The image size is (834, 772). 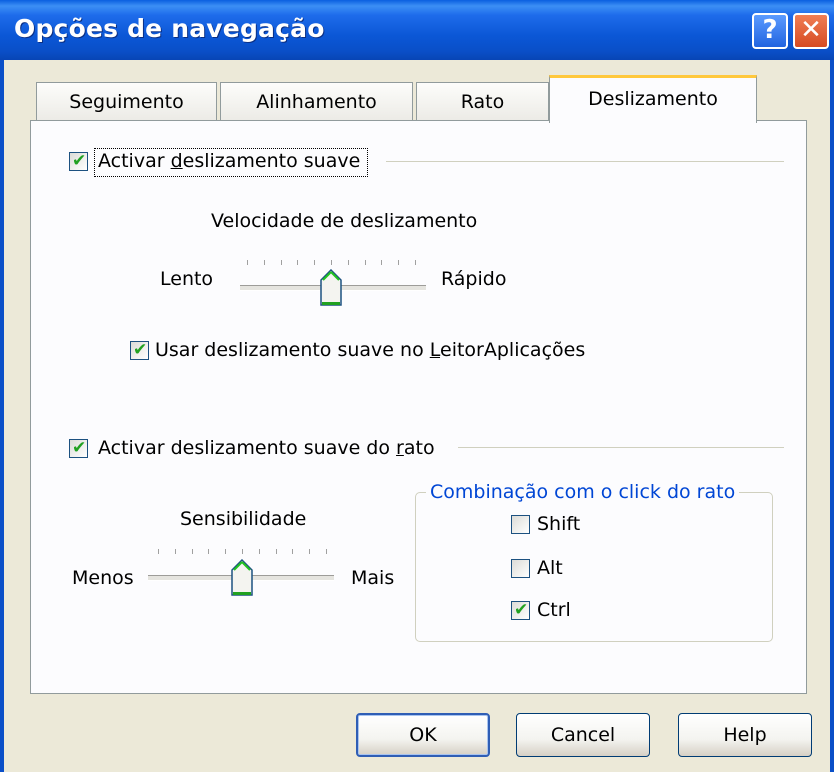 I want to click on ctrl-checkbox: ✔, so click(x=520, y=610).